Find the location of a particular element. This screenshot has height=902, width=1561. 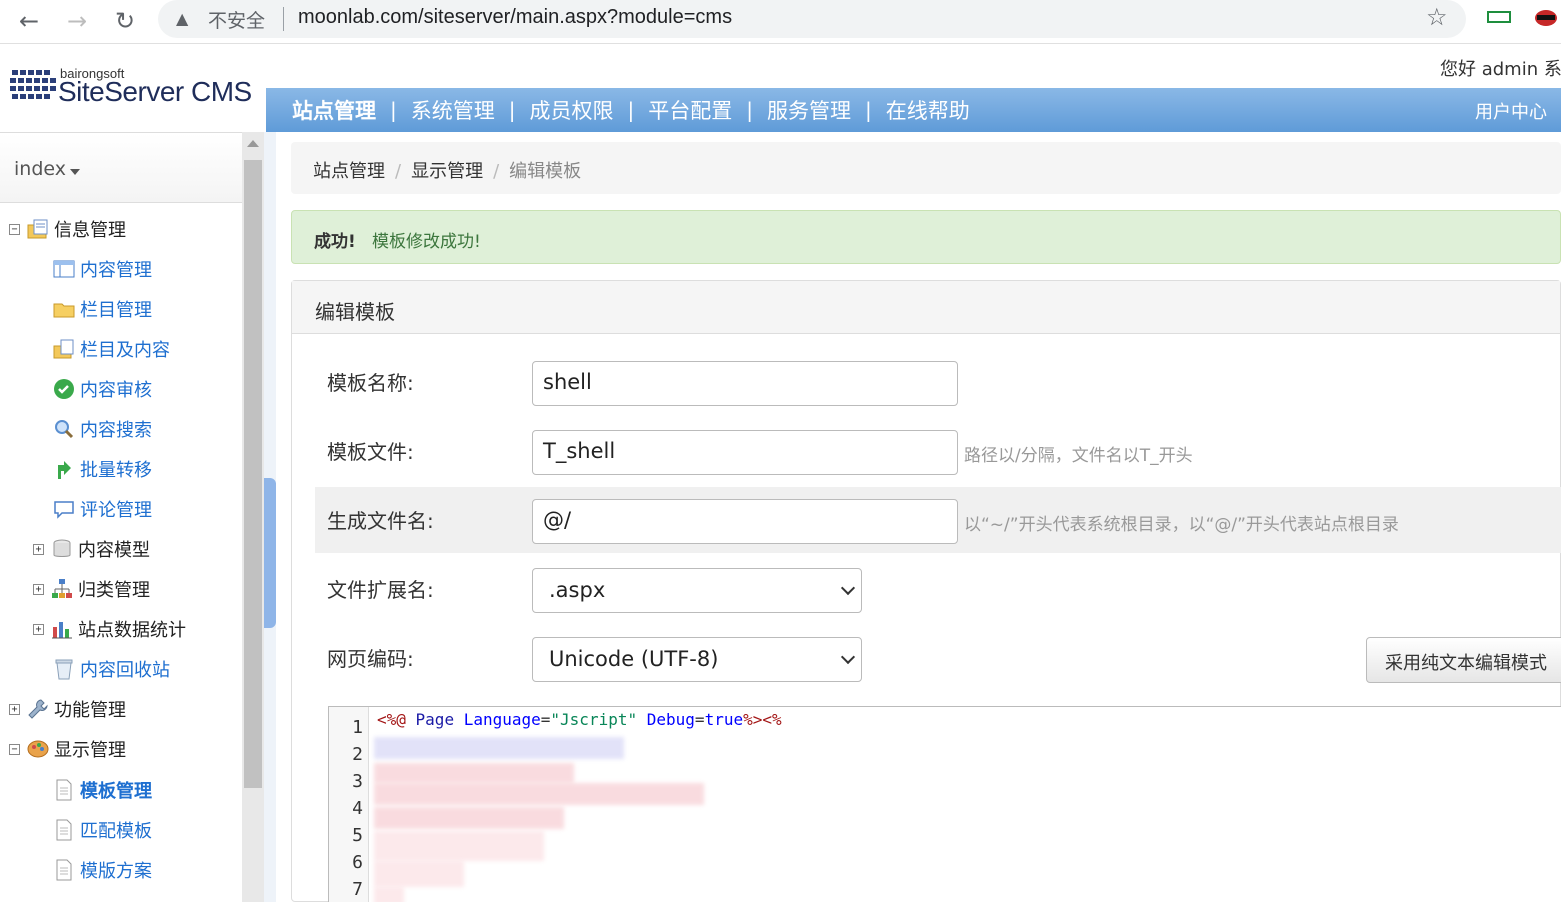

logo-product-text: SiteServer CMS is located at coordinates (155, 91).